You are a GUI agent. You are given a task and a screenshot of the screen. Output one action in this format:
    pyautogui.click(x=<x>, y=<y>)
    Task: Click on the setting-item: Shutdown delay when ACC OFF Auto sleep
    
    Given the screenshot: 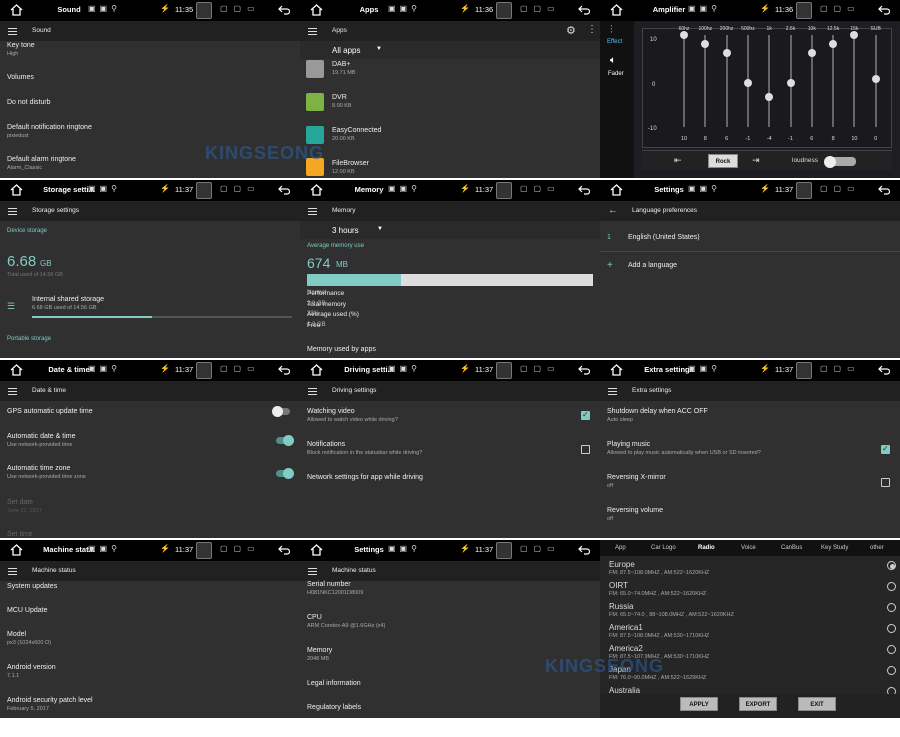 What is the action you would take?
    pyautogui.click(x=657, y=415)
    